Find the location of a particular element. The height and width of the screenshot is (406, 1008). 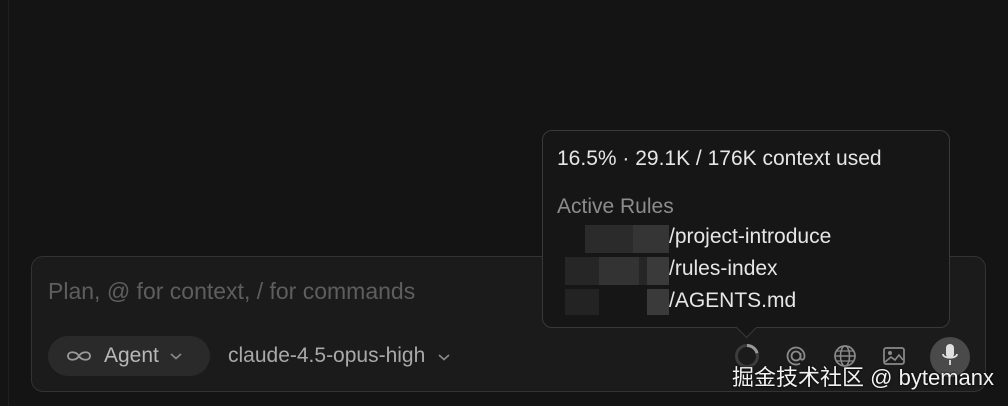

rule-name: /project-introduce is located at coordinates (750, 236).